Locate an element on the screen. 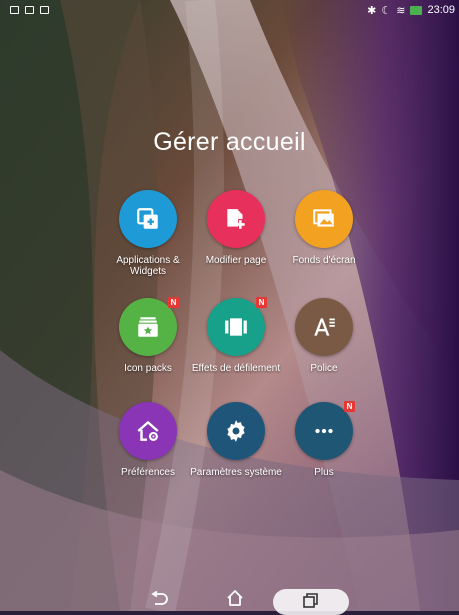 The image size is (459, 615). applications-widgets-button is located at coordinates (148, 219).